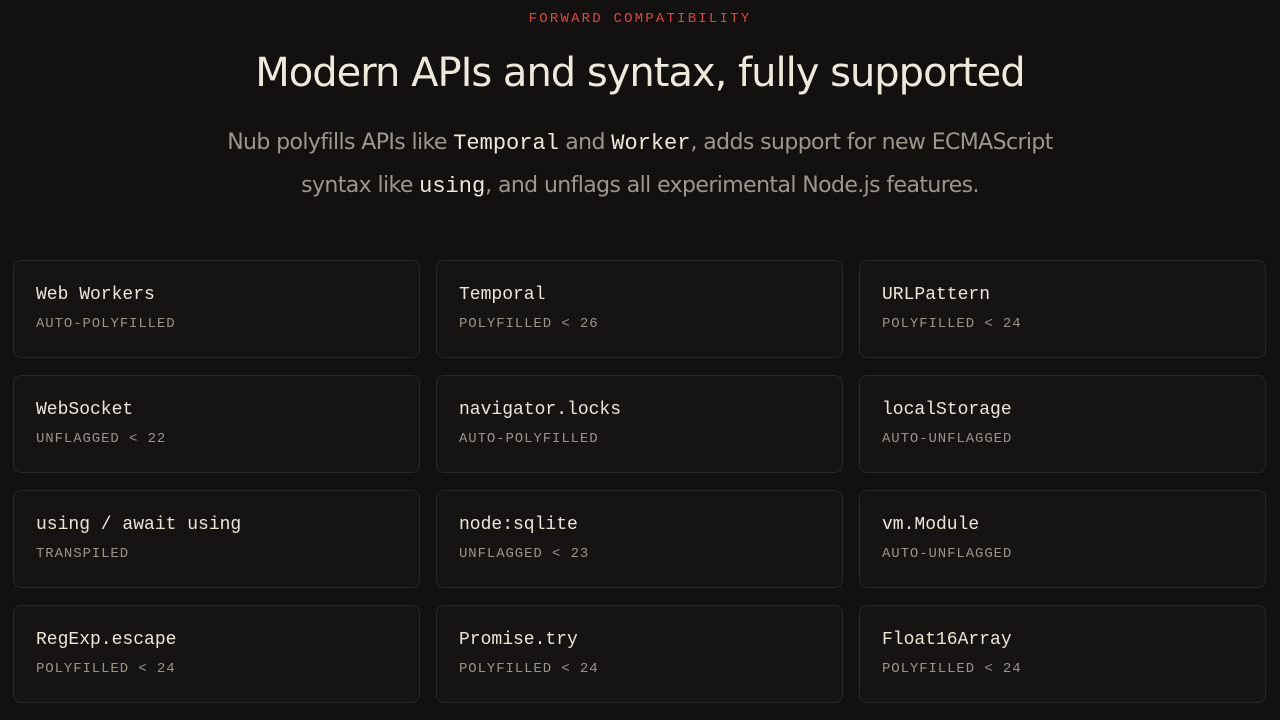 The image size is (1280, 720). I want to click on feature-card-urlpattern: URLPattern POLYFILLED < 24, so click(1062, 309).